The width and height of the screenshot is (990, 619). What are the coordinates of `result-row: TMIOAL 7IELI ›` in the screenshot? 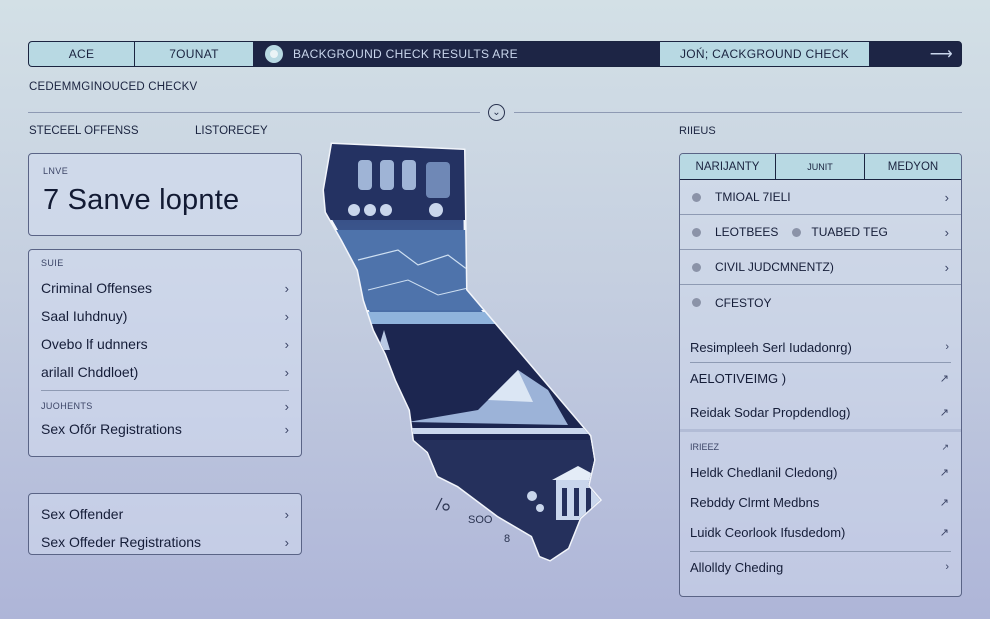 It's located at (820, 197).